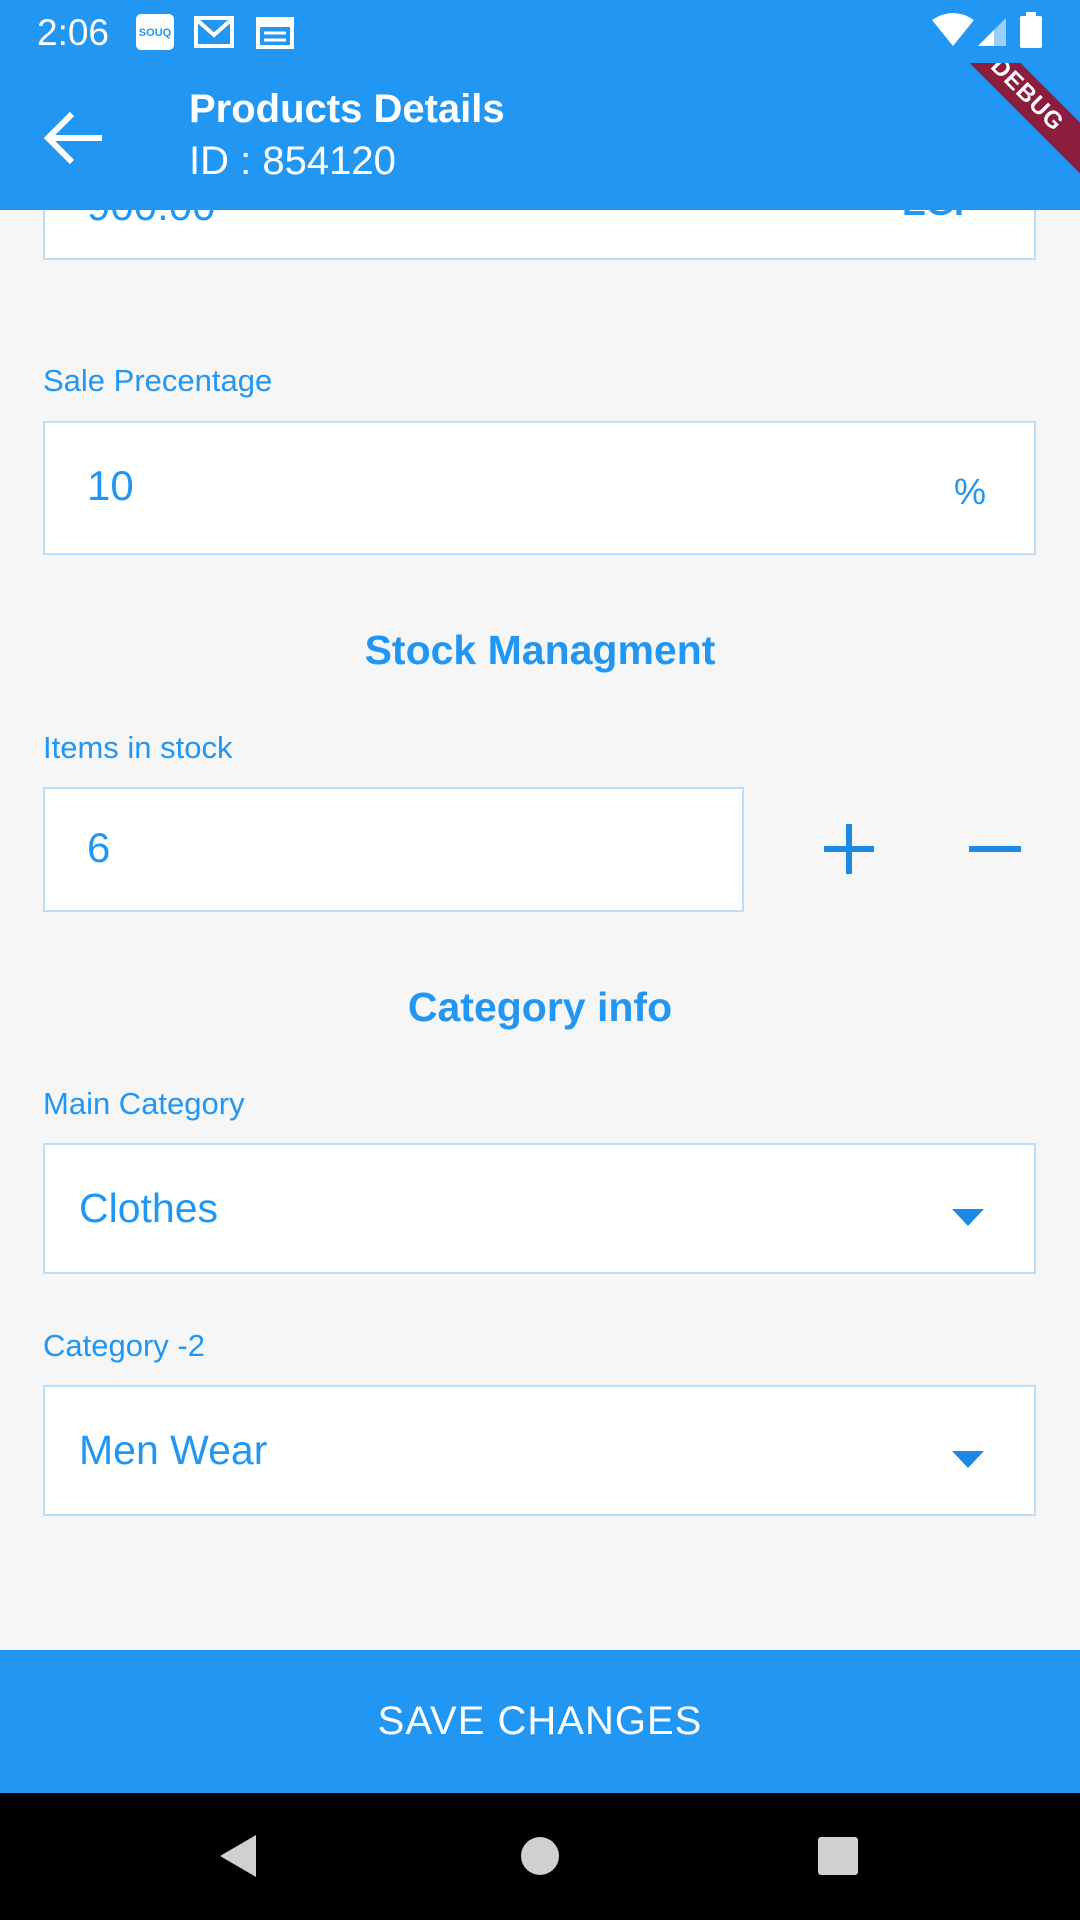 This screenshot has height=1920, width=1080. I want to click on sale-percentage-value: 10, so click(110, 485).